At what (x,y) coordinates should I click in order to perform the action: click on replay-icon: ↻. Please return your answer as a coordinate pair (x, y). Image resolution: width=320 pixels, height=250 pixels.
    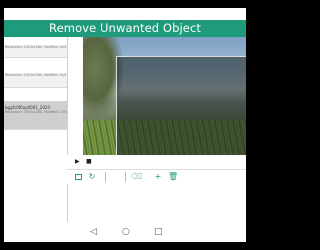
    Looking at the image, I should click on (92, 177).